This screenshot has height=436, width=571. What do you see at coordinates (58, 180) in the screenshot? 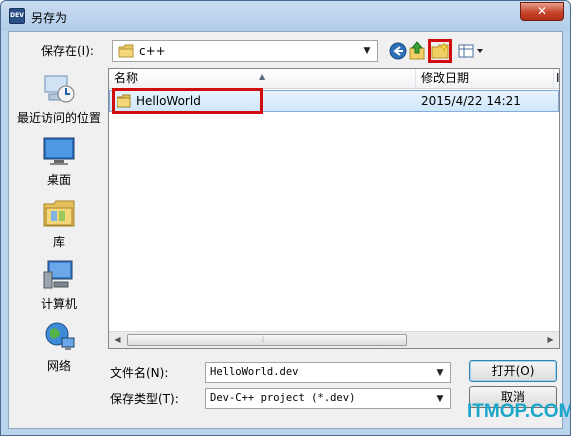
I see `place-label: 桌面` at bounding box center [58, 180].